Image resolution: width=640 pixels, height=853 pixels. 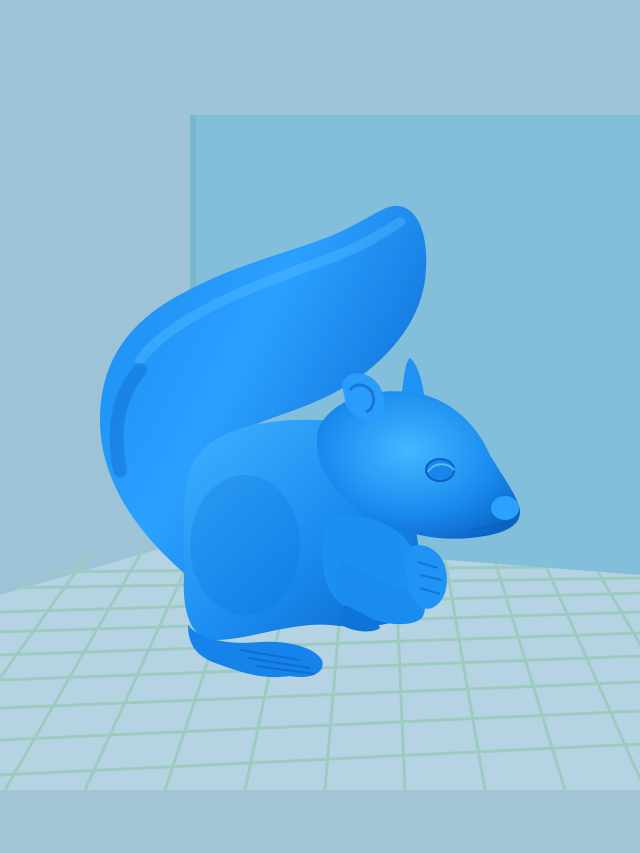 I want to click on squirrel-snout, so click(x=505, y=508).